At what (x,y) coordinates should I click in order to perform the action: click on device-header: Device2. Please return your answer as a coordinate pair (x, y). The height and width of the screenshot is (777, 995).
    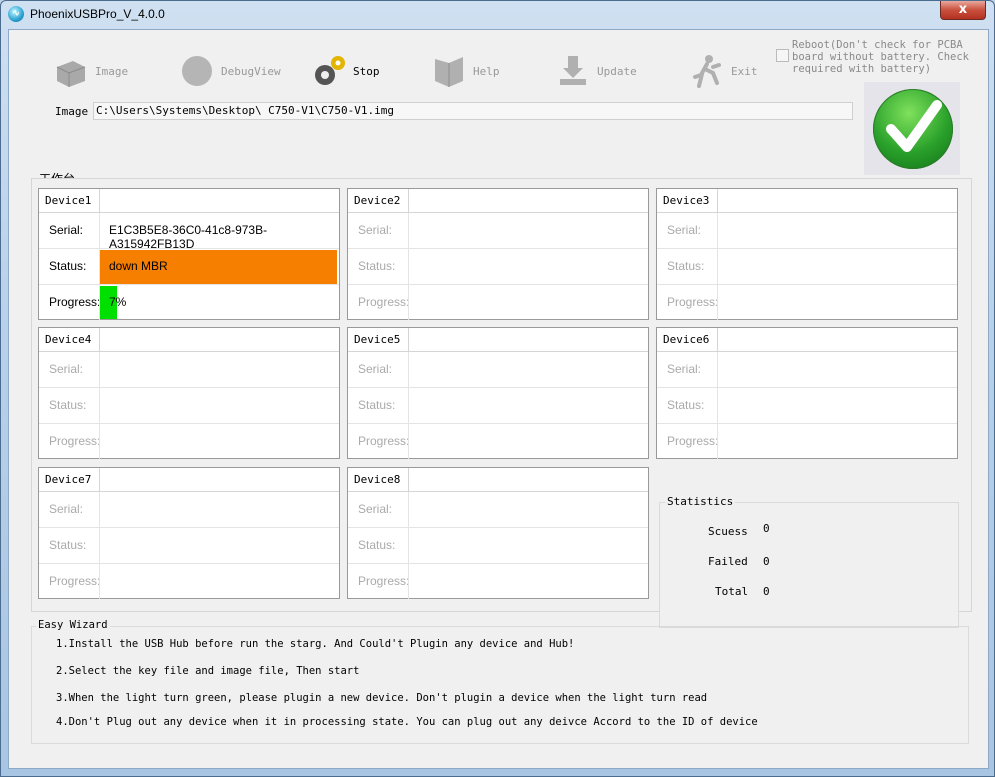
    Looking at the image, I should click on (498, 201).